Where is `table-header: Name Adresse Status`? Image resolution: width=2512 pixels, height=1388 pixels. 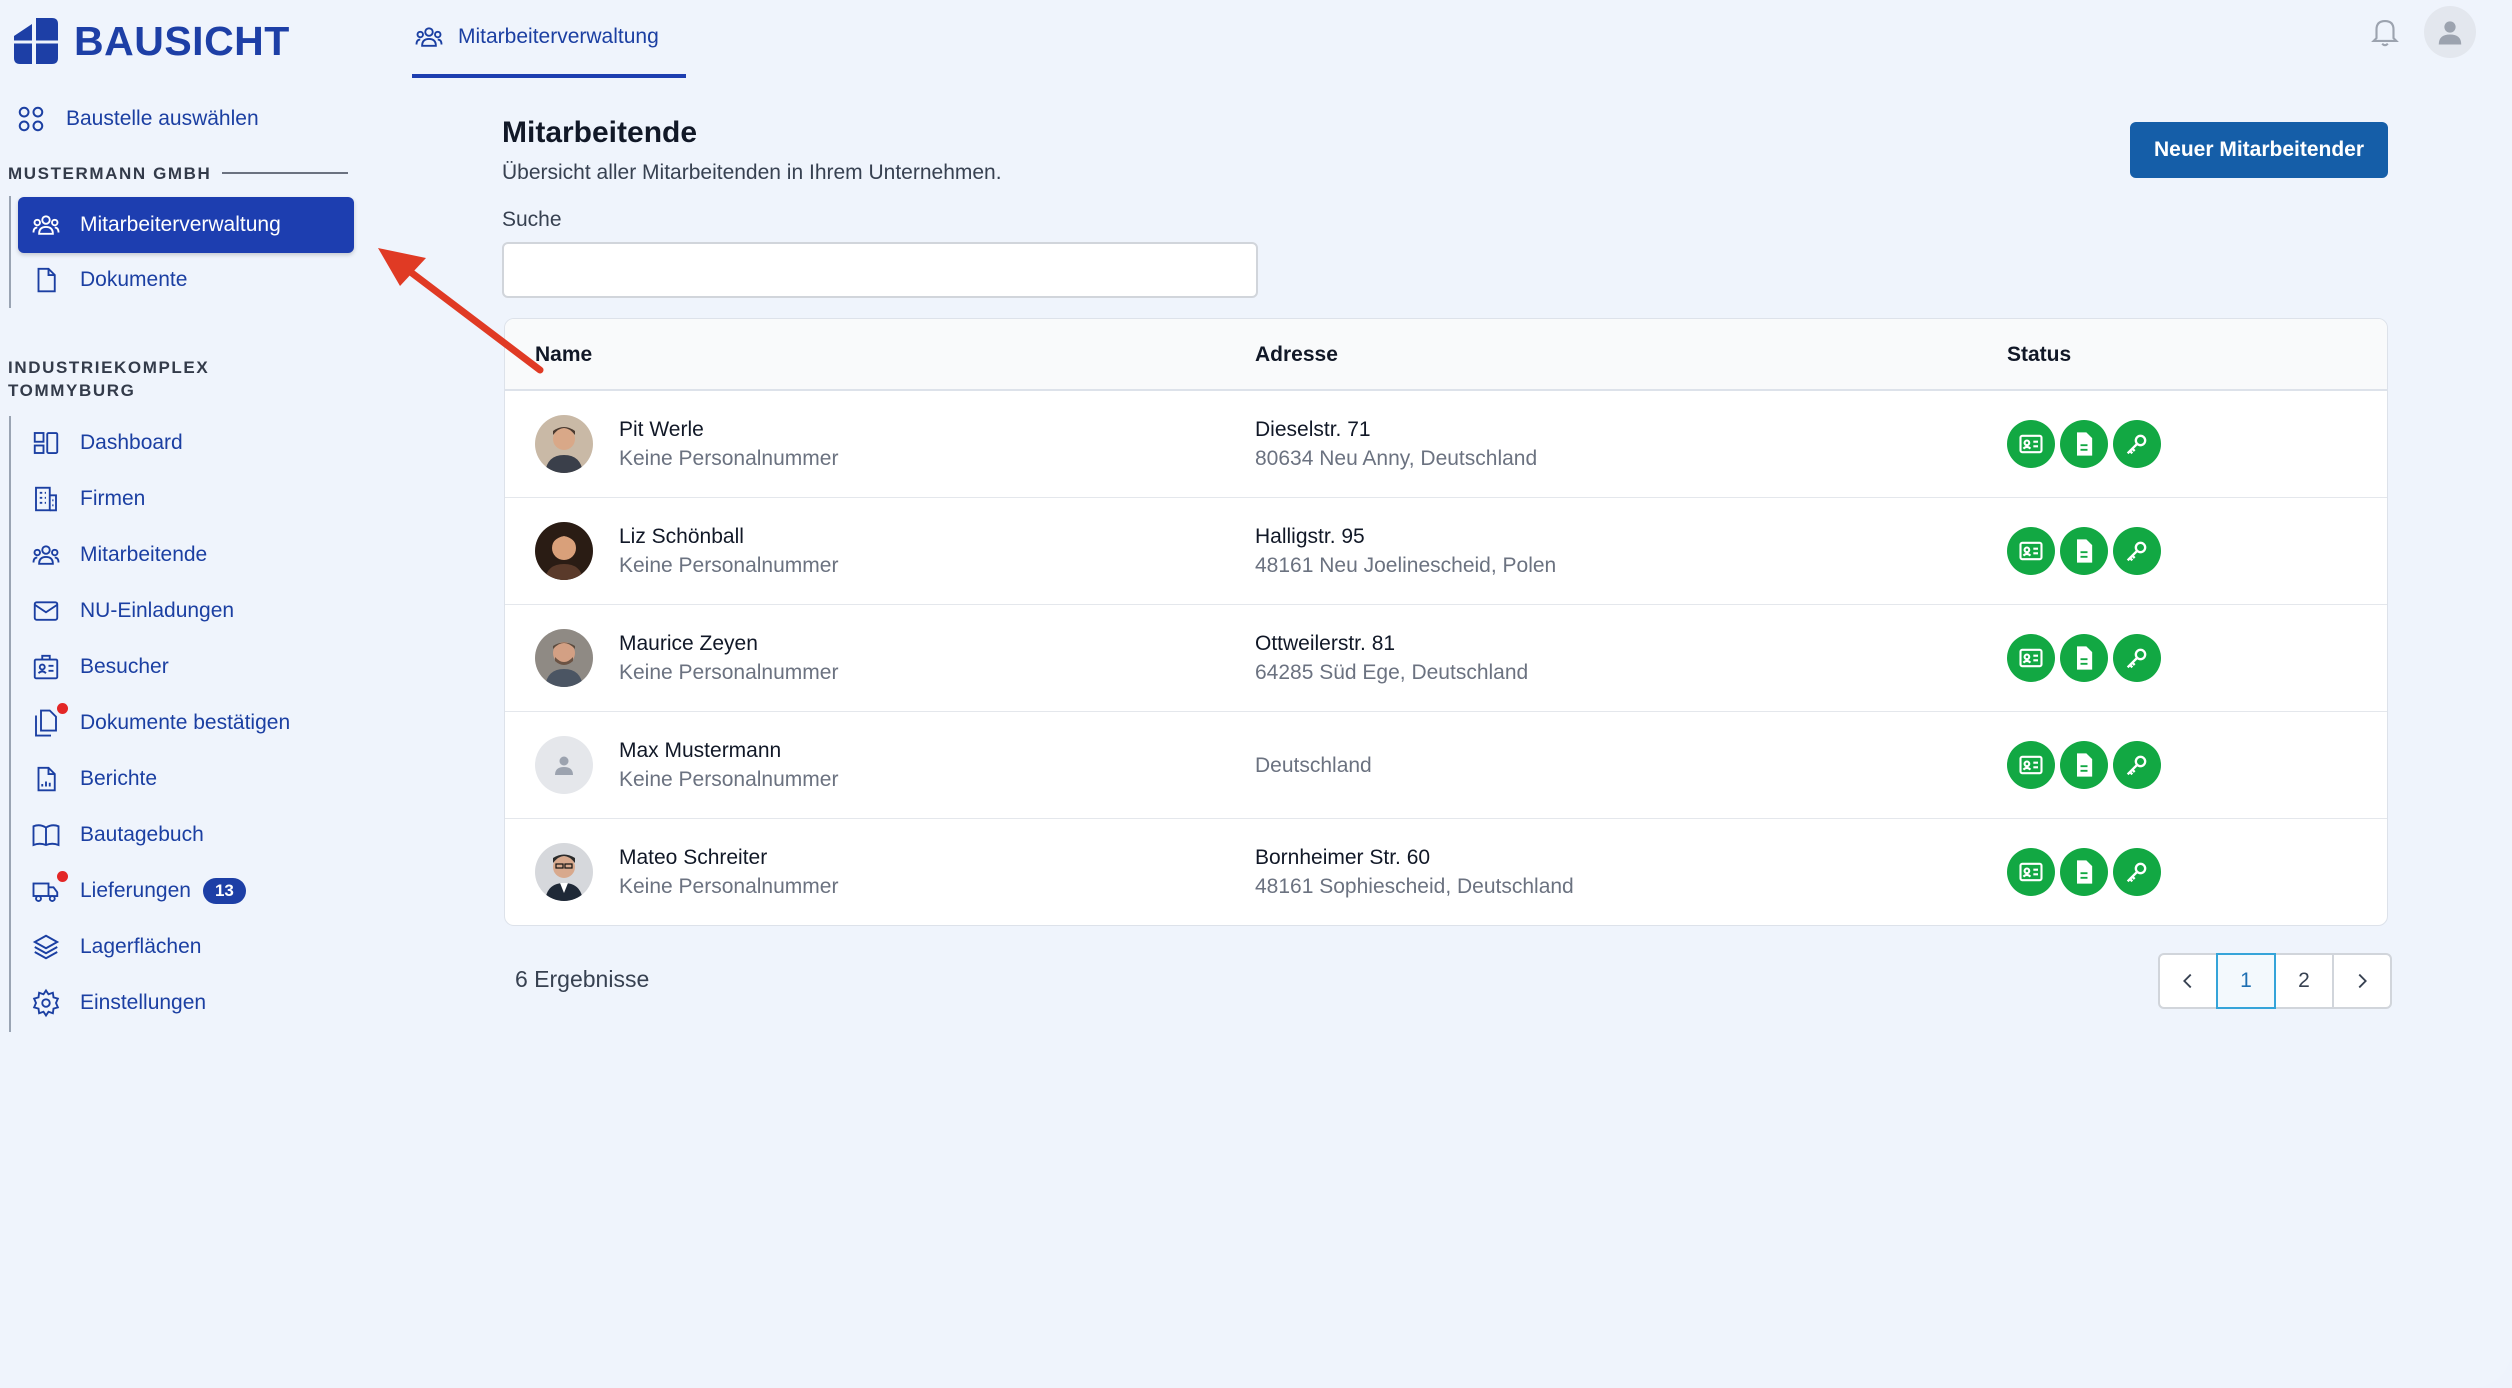
table-header: Name Adresse Status is located at coordinates (1446, 355).